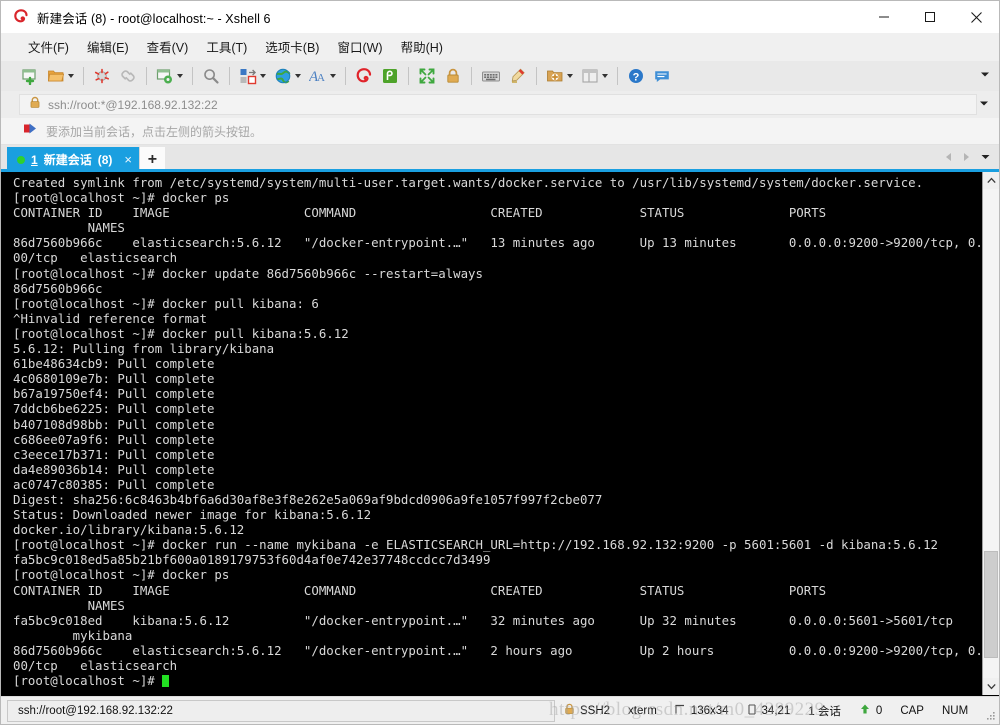 This screenshot has height=725, width=1000. I want to click on terminal-line: da4e89036b14: Pull complete, so click(114, 469).